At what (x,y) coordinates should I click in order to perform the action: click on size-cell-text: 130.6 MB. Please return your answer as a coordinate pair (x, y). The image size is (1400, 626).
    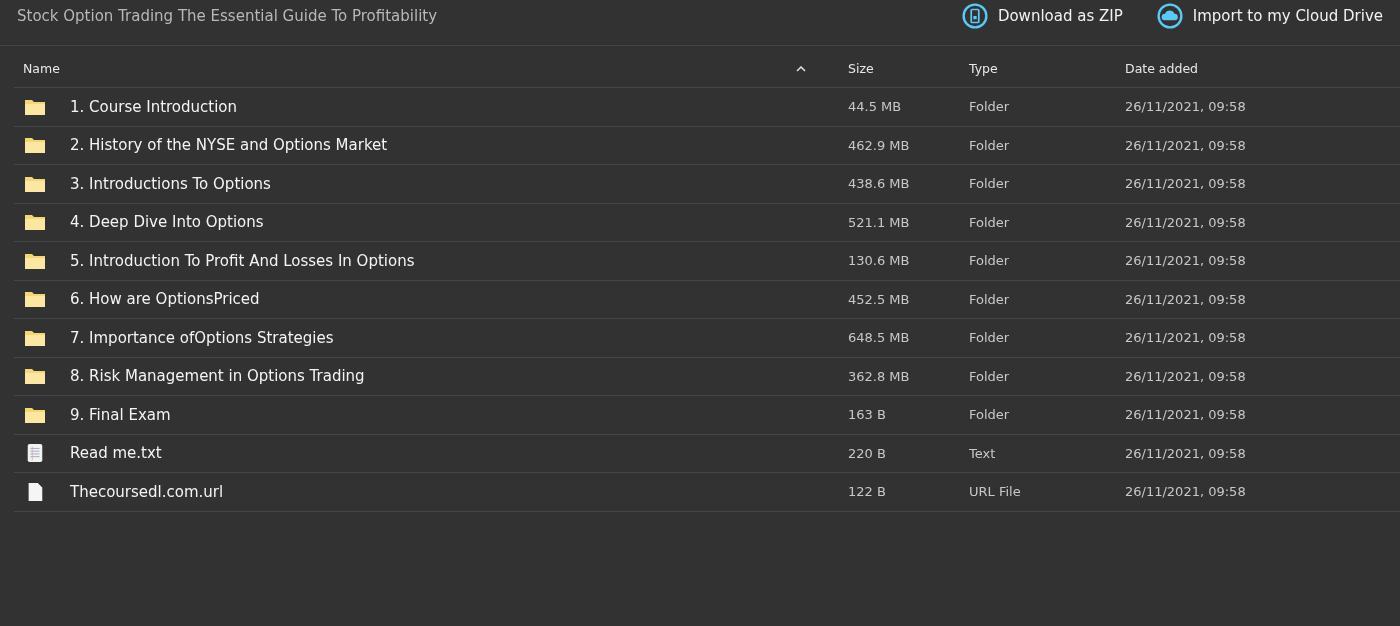
    Looking at the image, I should click on (879, 261).